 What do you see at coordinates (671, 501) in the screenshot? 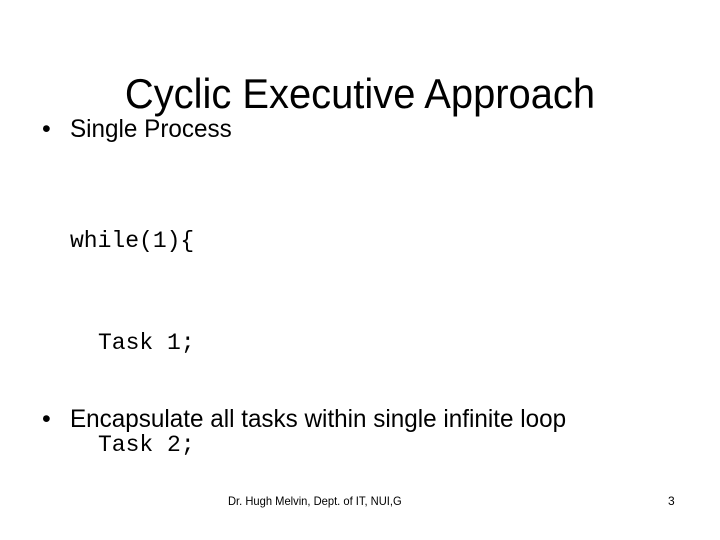
I see `slide-number: 3` at bounding box center [671, 501].